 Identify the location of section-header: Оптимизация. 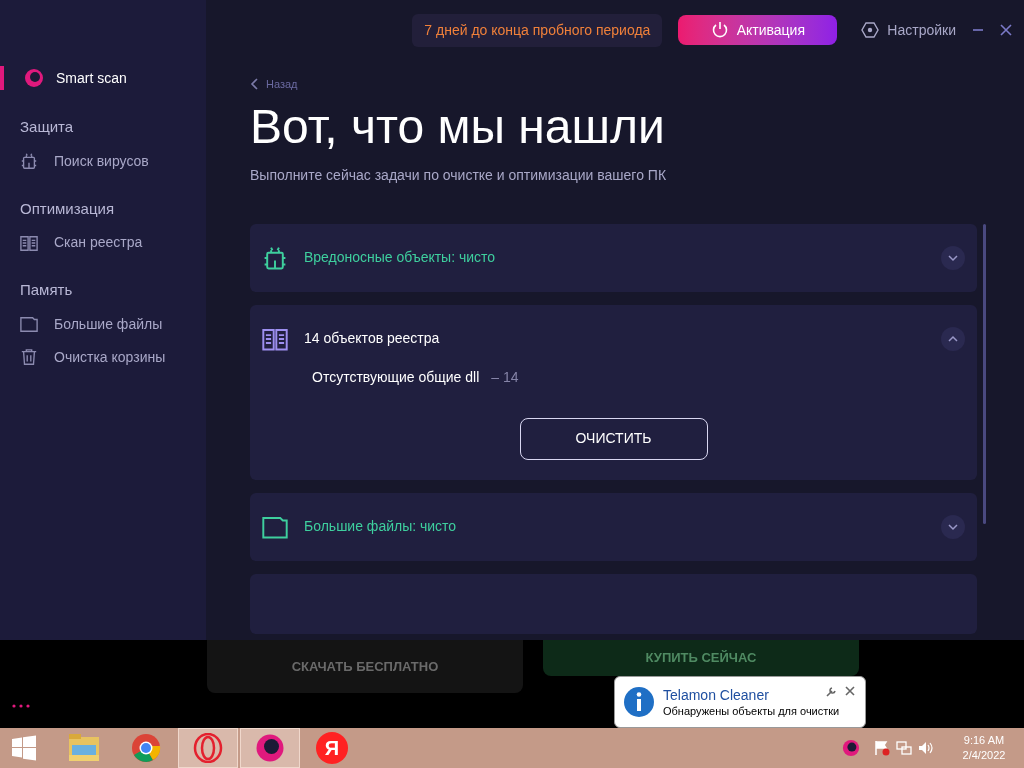
(68, 208).